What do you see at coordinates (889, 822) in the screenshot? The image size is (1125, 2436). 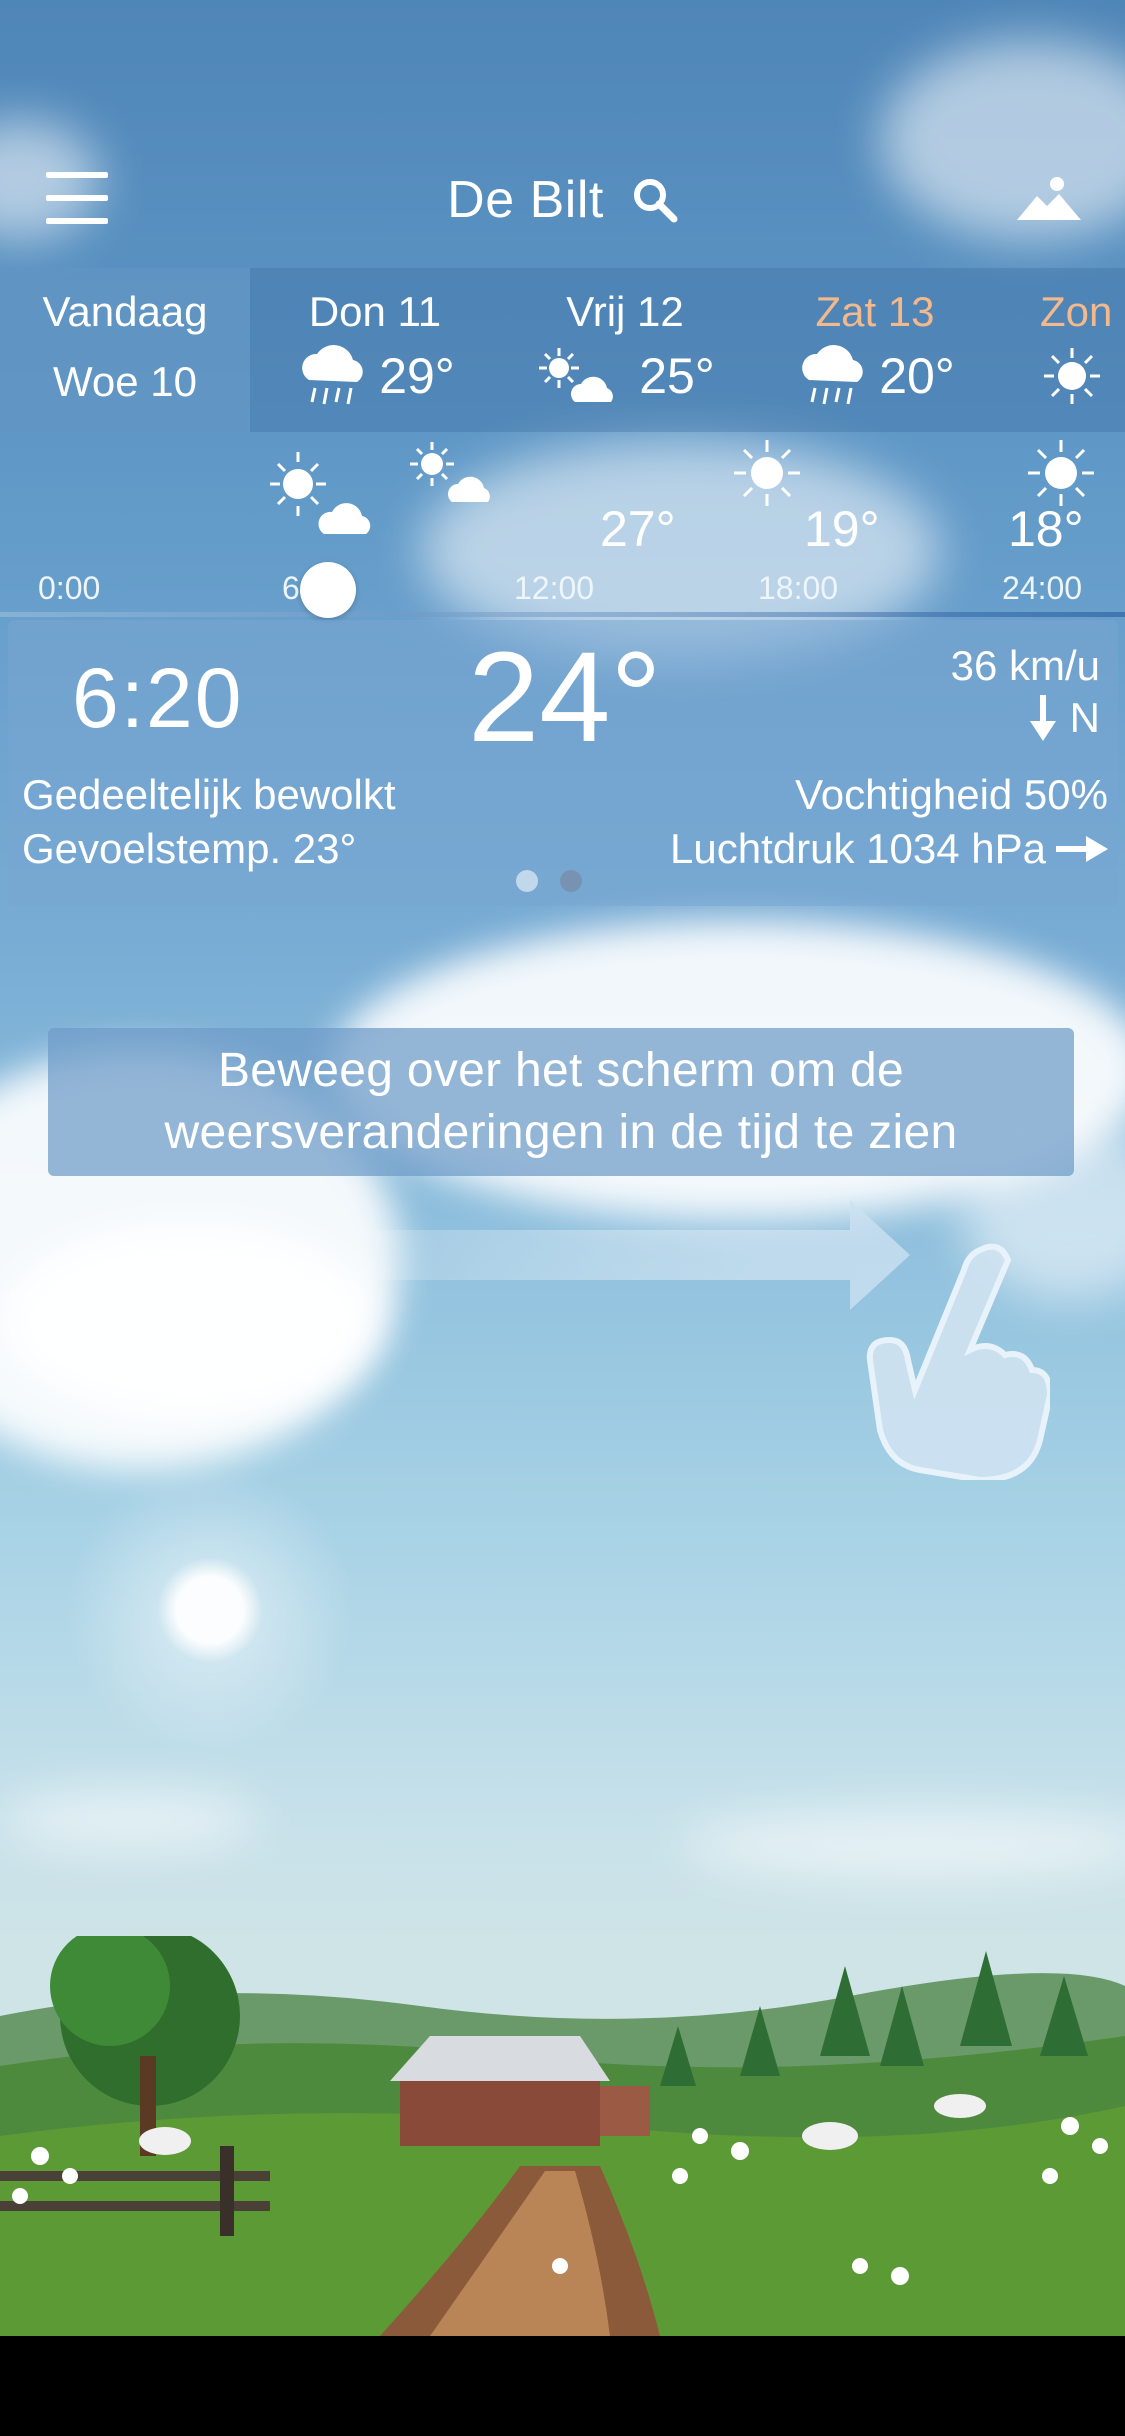 I see `stats-info: Vochtigheid 50% Luchtdruk 1034 hPa` at bounding box center [889, 822].